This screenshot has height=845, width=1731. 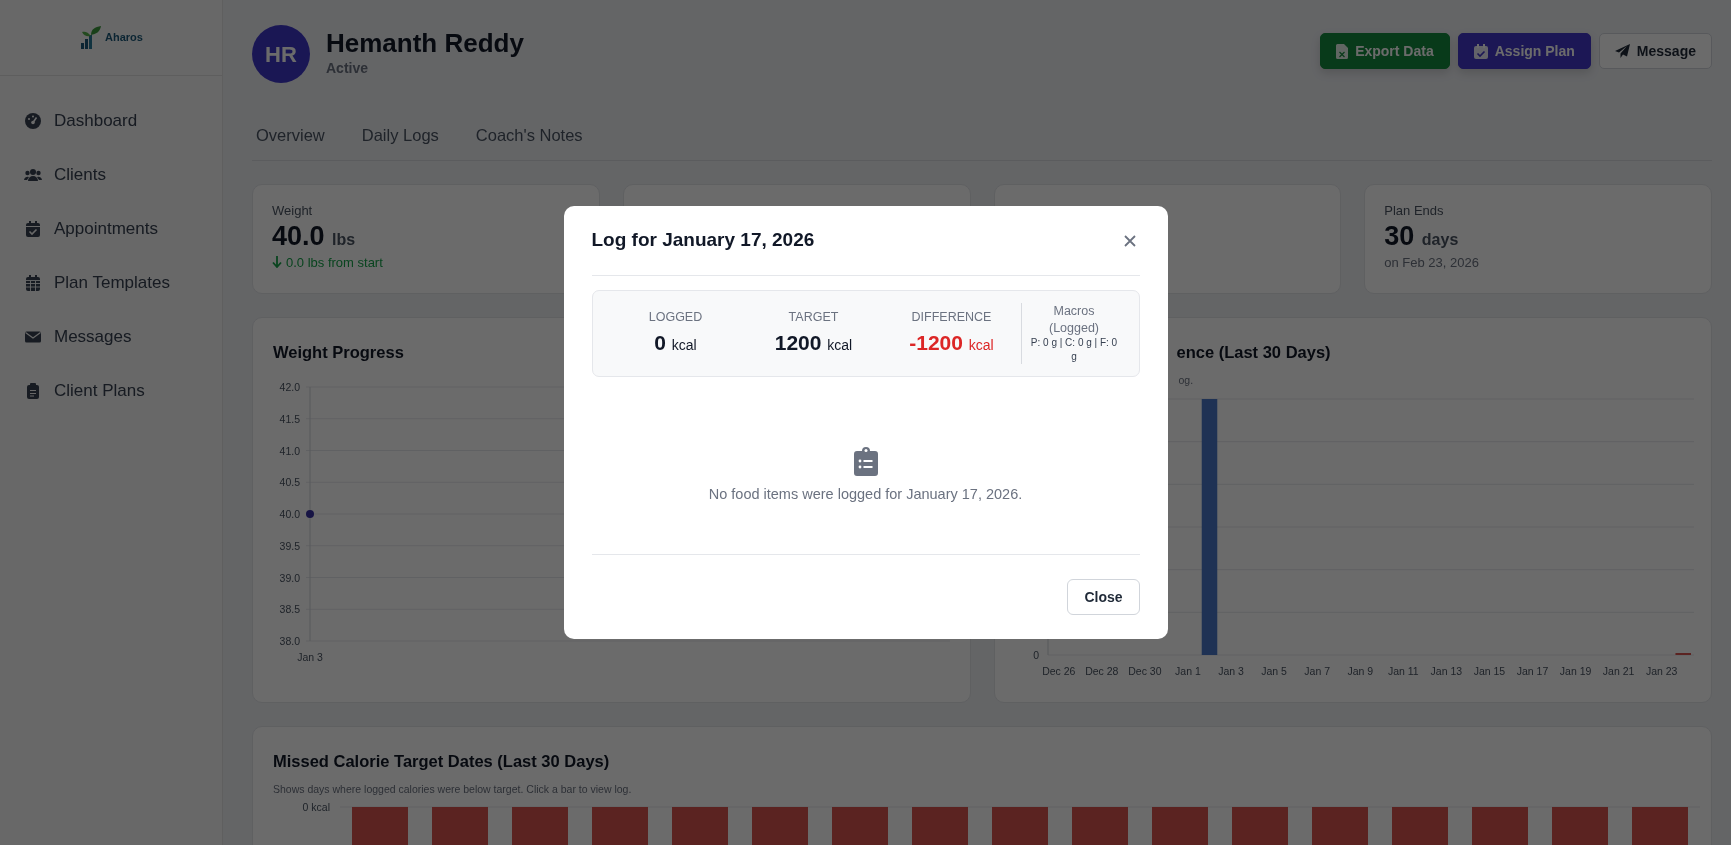 I want to click on axis-label: Dec 28, so click(x=1101, y=670).